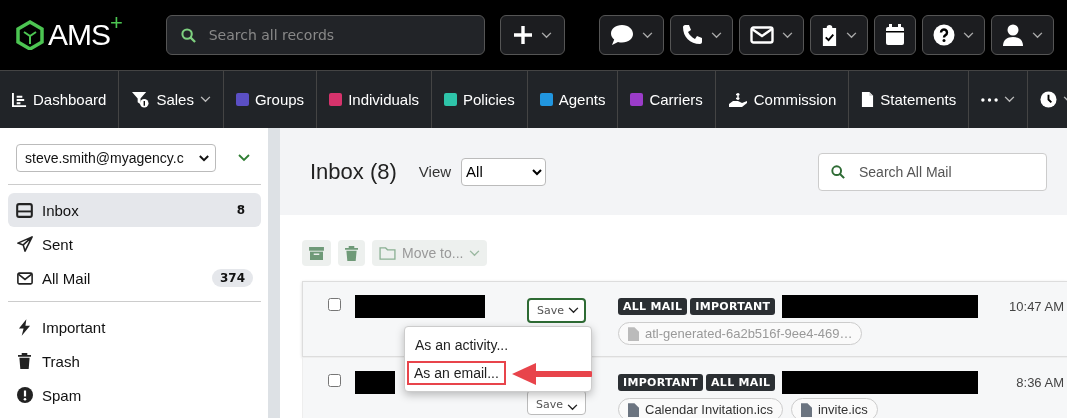  Describe the element at coordinates (79, 35) in the screenshot. I see `logo-text: AMS` at that location.